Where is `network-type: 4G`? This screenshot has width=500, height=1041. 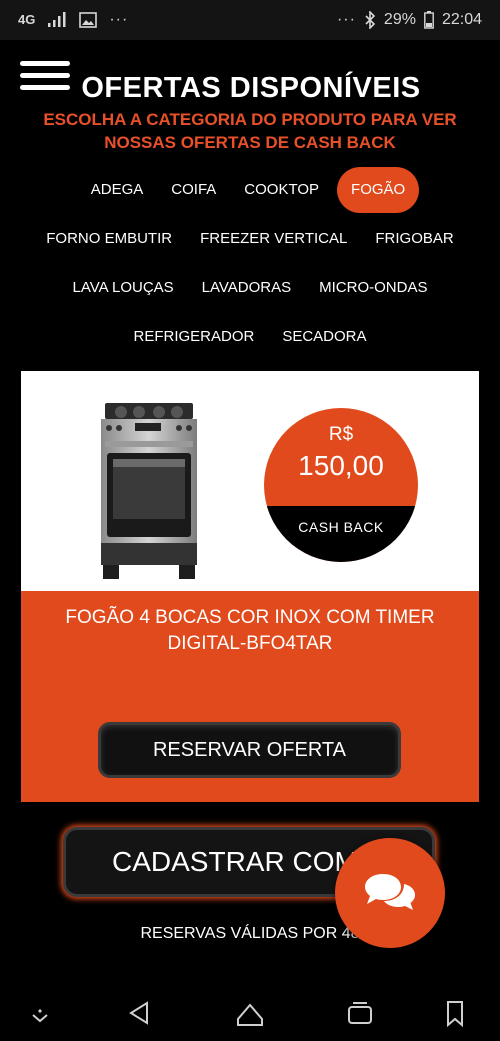 network-type: 4G is located at coordinates (27, 19).